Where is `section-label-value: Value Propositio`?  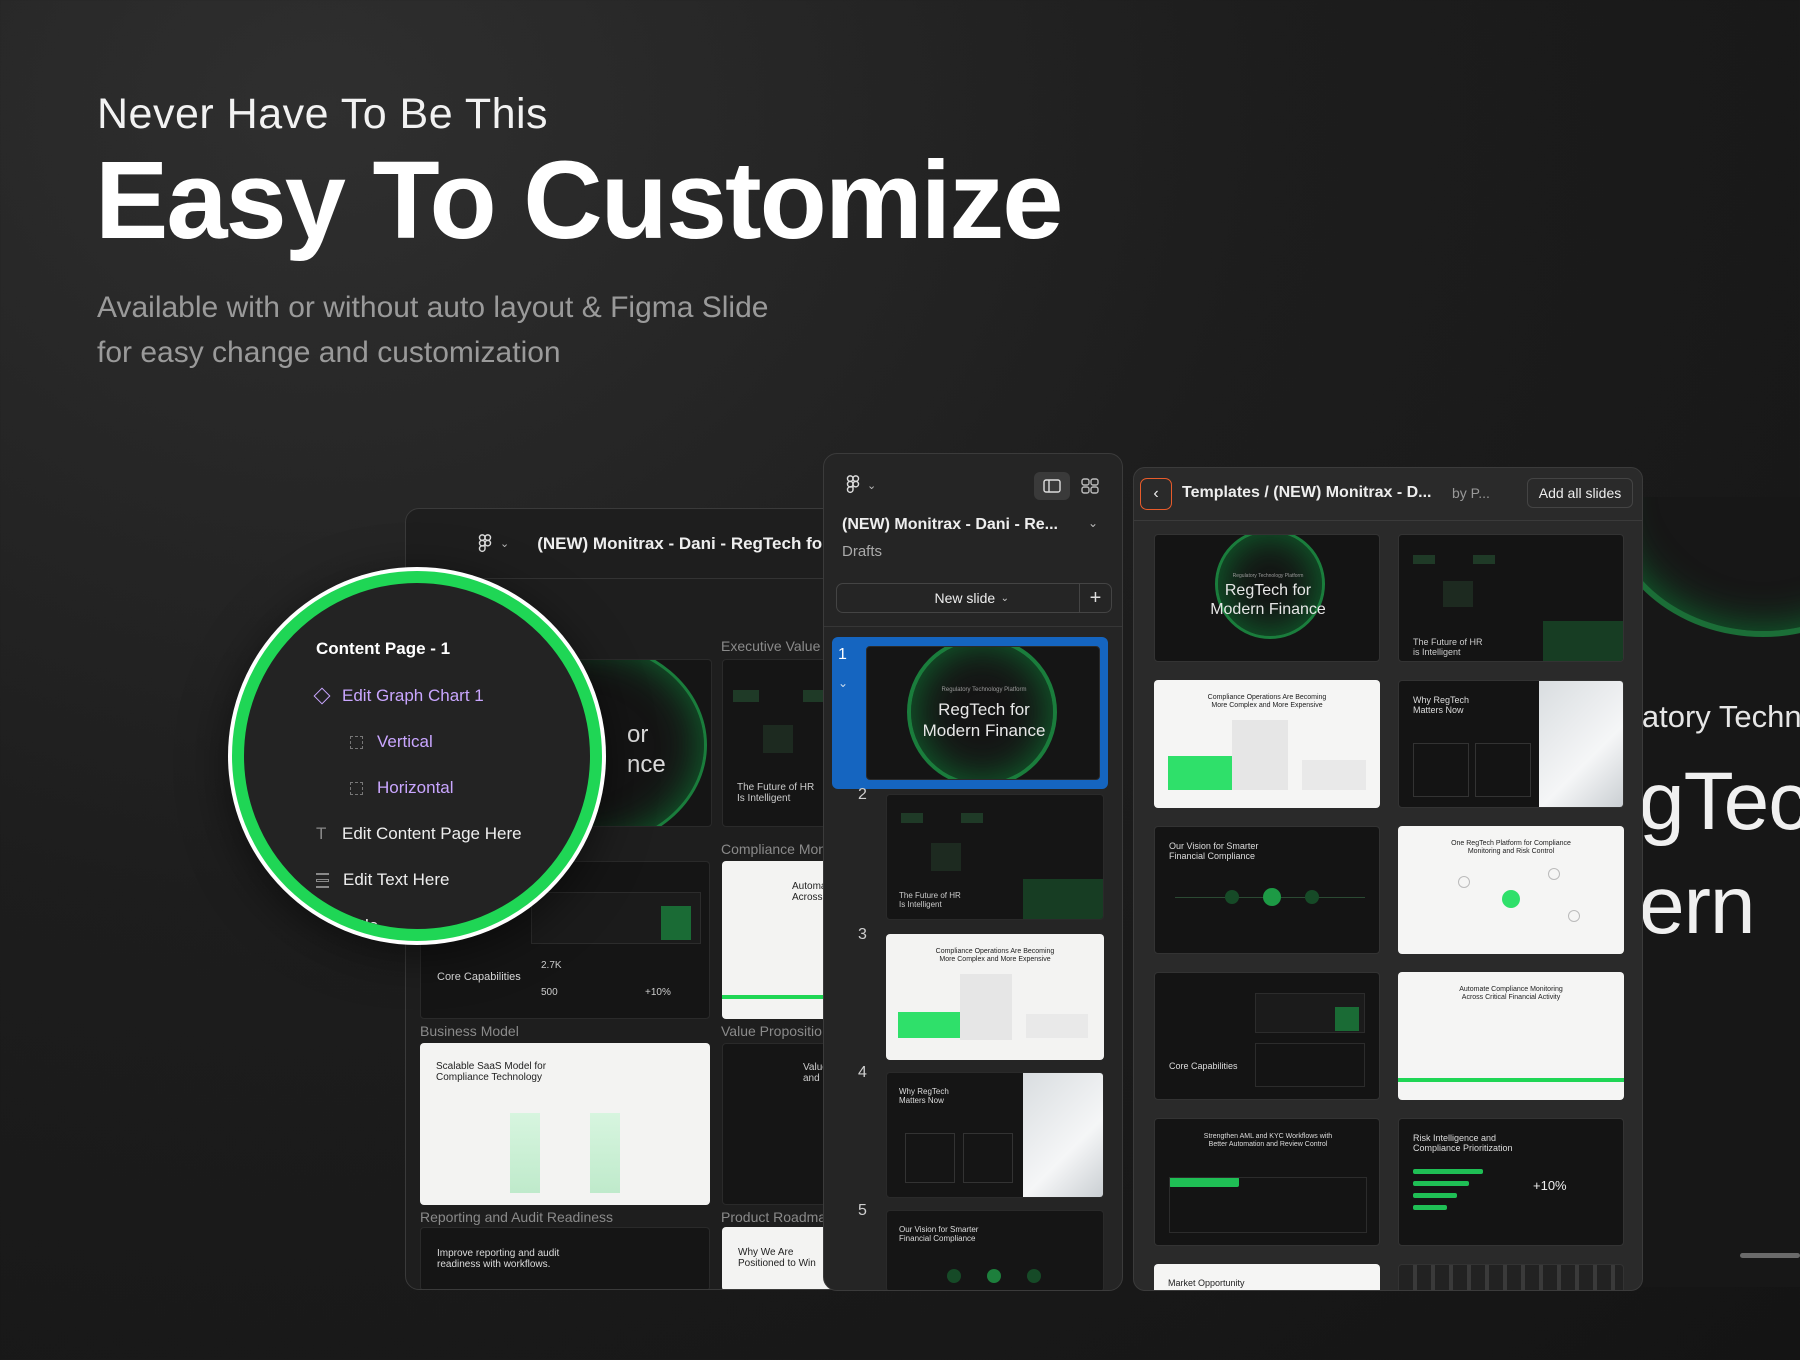
section-label-value: Value Propositio is located at coordinates (771, 1031).